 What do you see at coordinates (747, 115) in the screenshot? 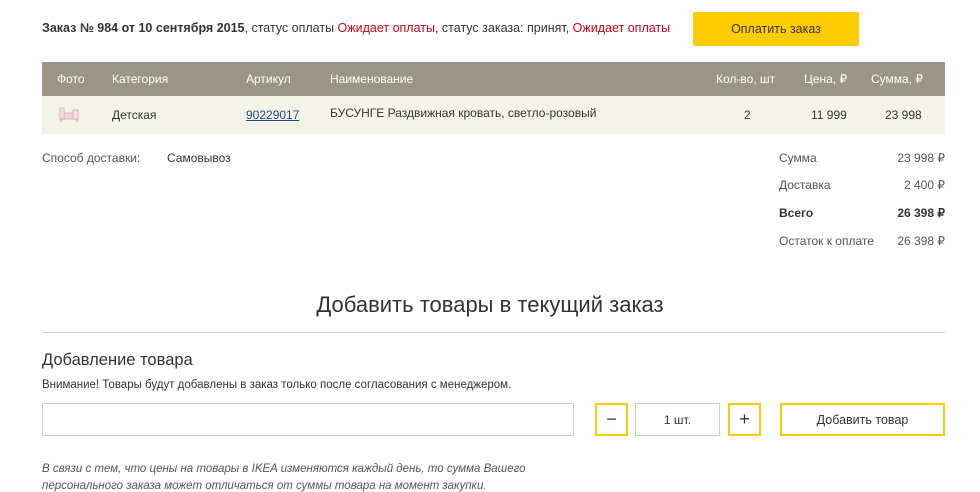
I see `row-qty: 2` at bounding box center [747, 115].